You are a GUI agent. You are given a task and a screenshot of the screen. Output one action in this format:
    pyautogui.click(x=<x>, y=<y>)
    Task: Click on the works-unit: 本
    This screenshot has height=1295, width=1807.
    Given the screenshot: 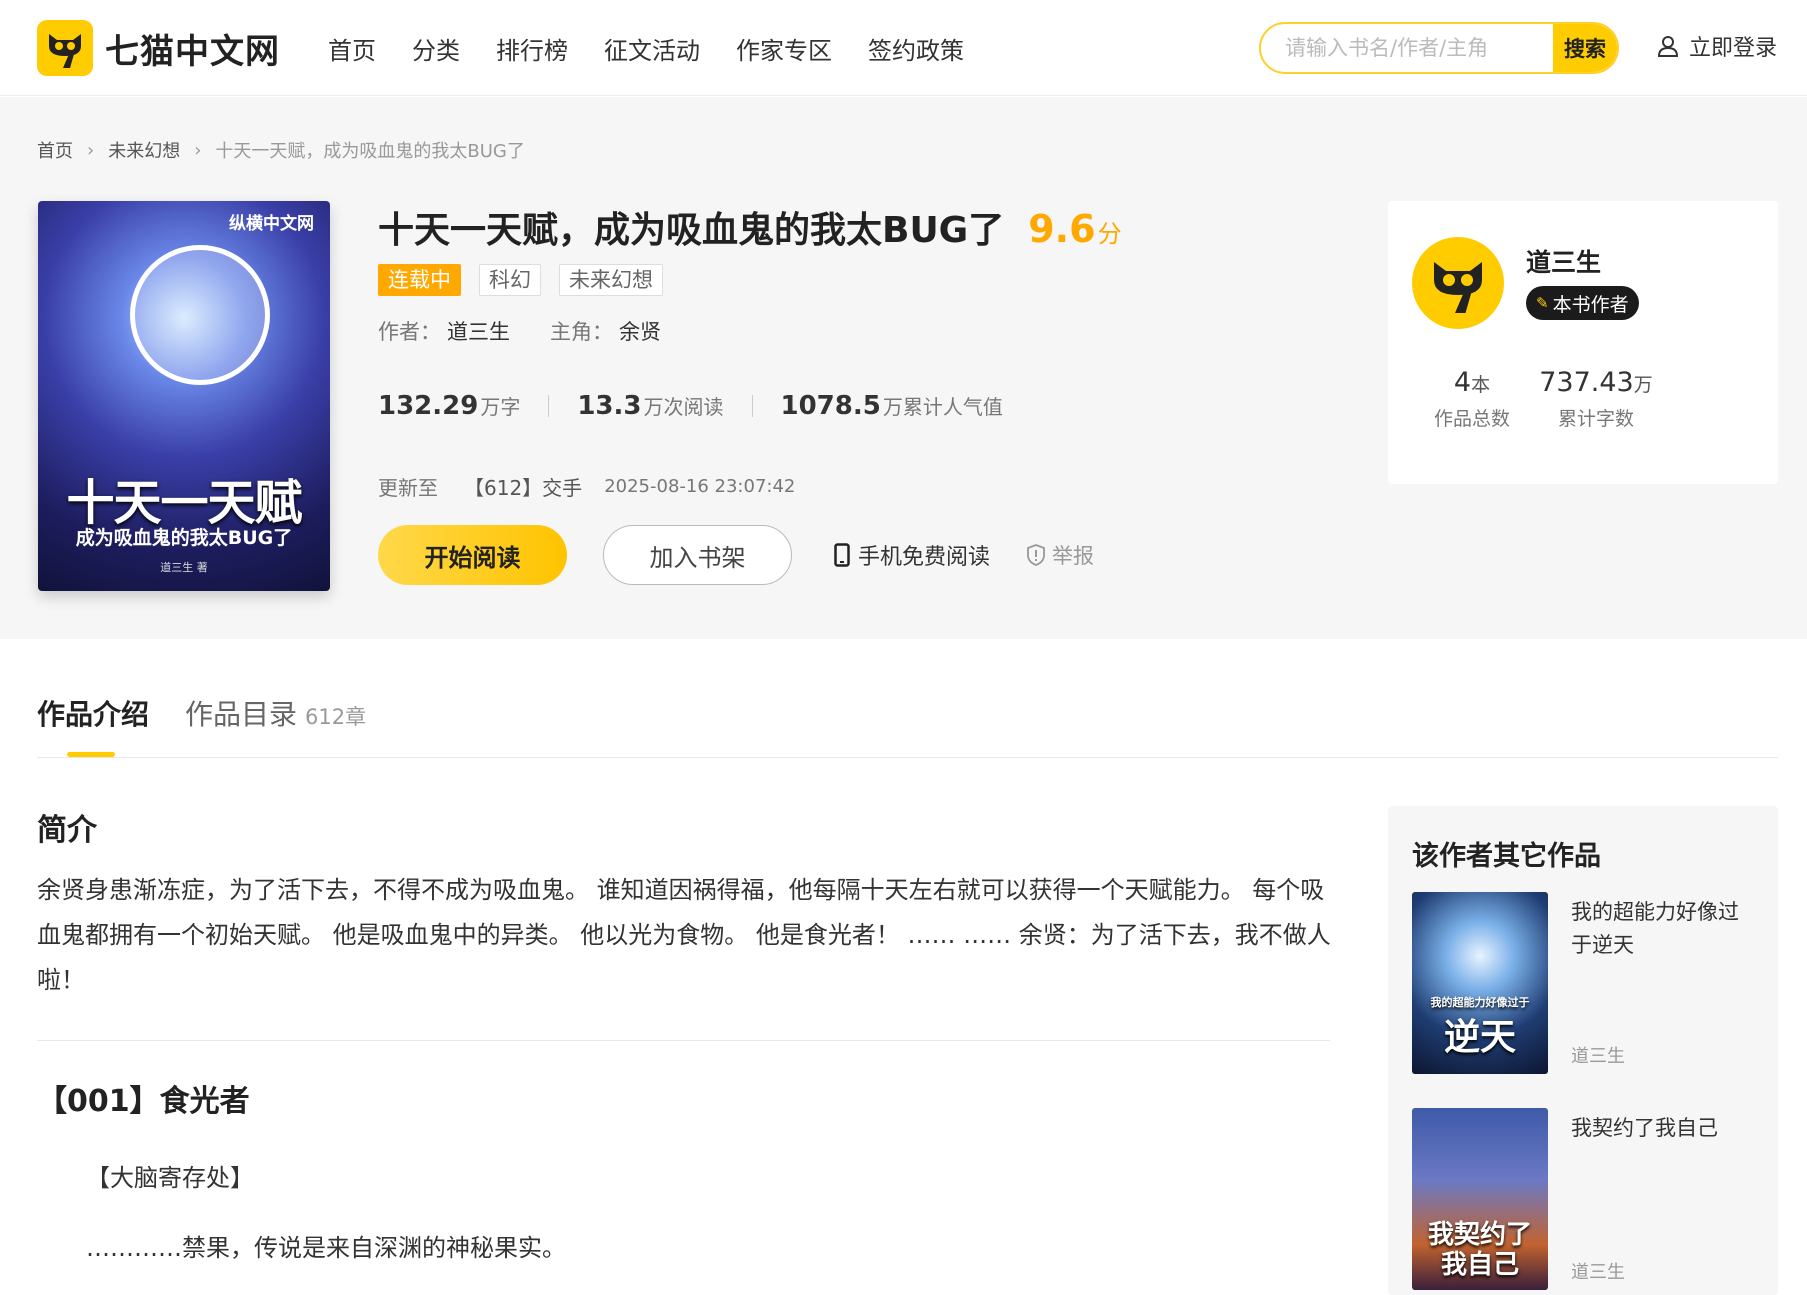 What is the action you would take?
    pyautogui.click(x=1481, y=385)
    